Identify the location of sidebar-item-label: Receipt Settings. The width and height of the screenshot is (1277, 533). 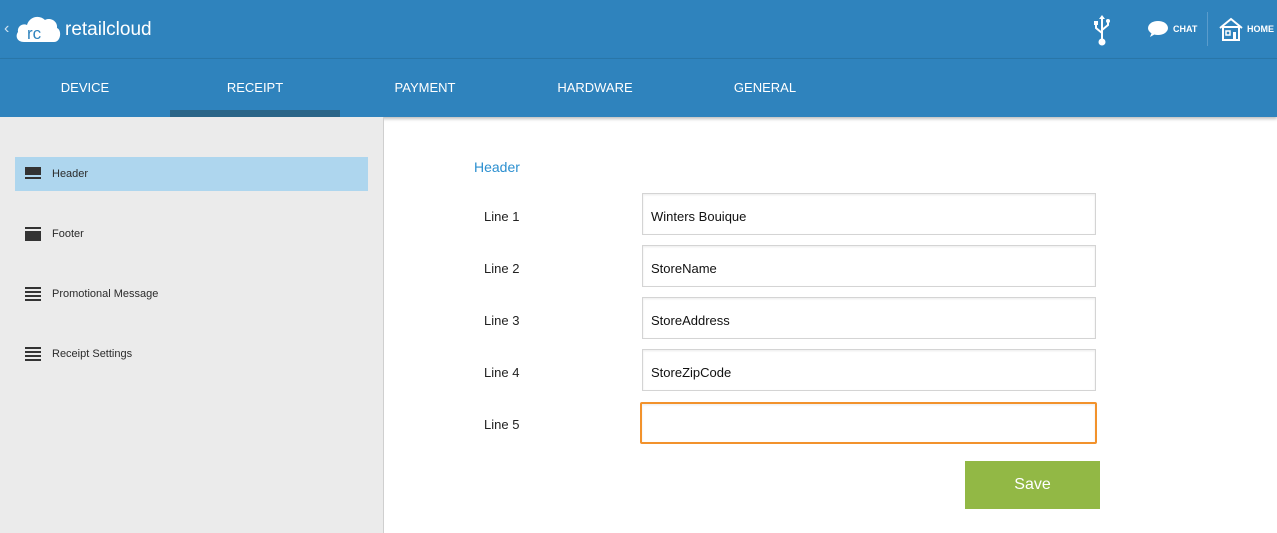
(92, 354).